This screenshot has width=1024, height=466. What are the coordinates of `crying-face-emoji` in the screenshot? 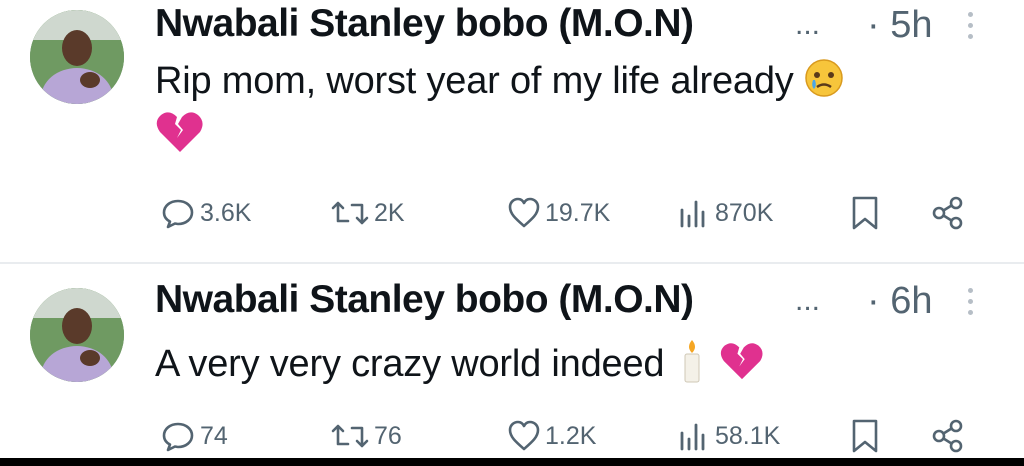 It's located at (824, 83).